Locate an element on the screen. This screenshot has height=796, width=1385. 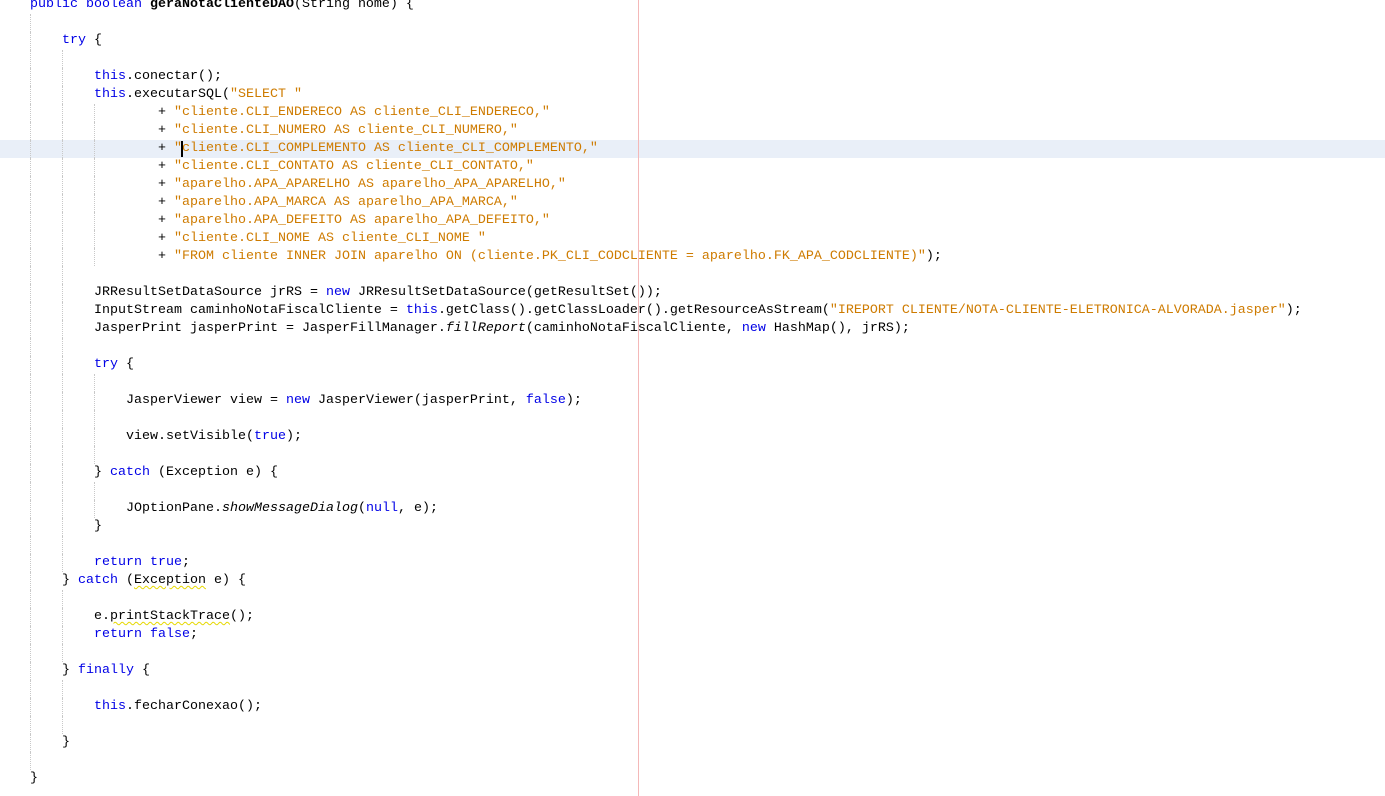
code-line: e.printStackTrace(); is located at coordinates (692, 617).